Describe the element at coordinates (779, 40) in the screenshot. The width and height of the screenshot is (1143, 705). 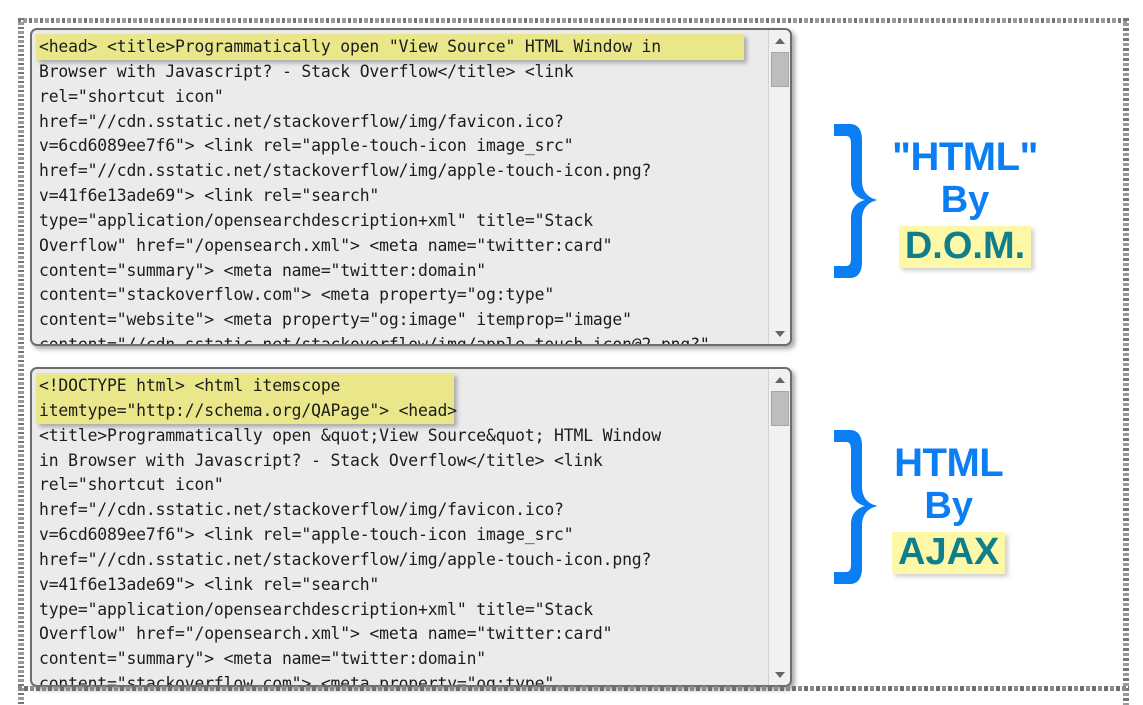
I see `scroll-up-arrow-dom` at that location.